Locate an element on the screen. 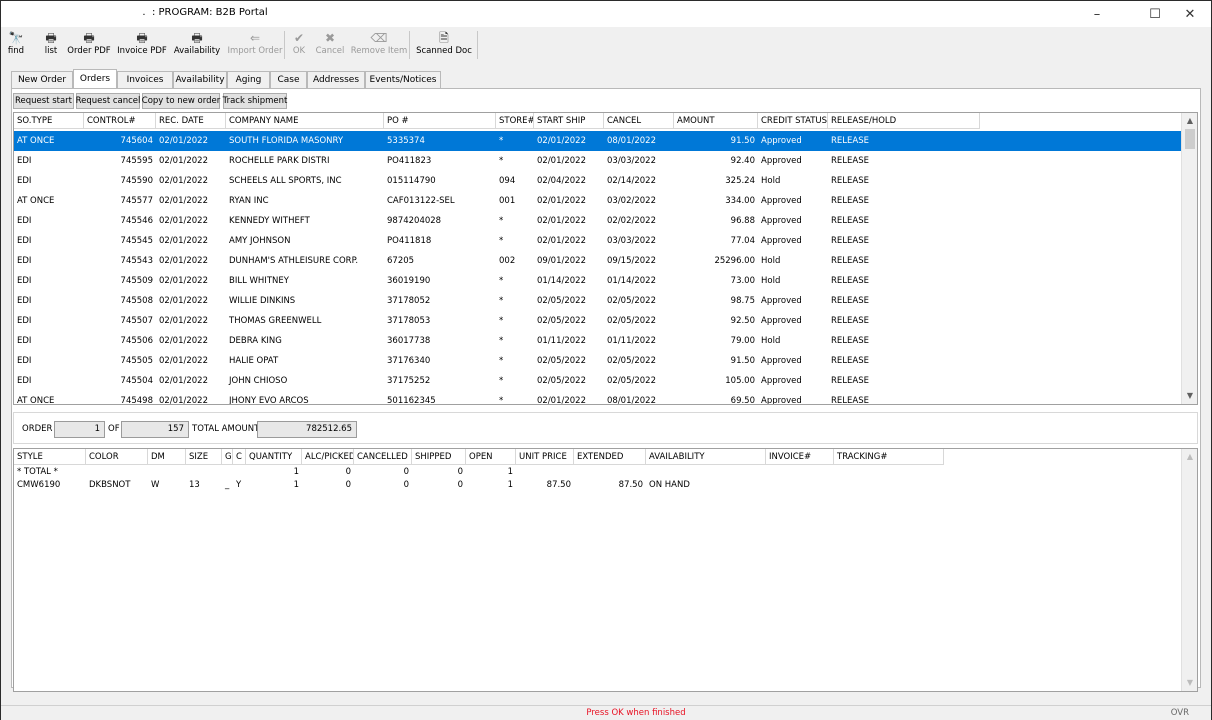 The height and width of the screenshot is (720, 1212). detail-header-unit-price: UNIT PRICE is located at coordinates (545, 457).